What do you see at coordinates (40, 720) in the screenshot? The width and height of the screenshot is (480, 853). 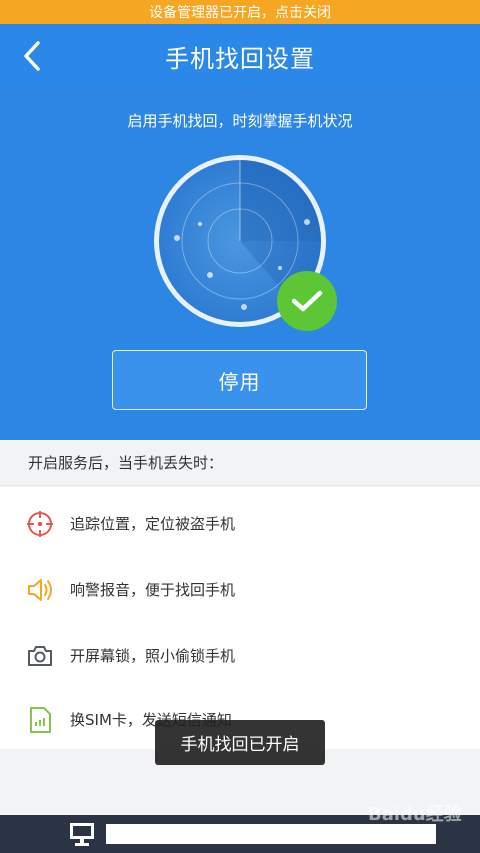 I see `sim-card-icon` at bounding box center [40, 720].